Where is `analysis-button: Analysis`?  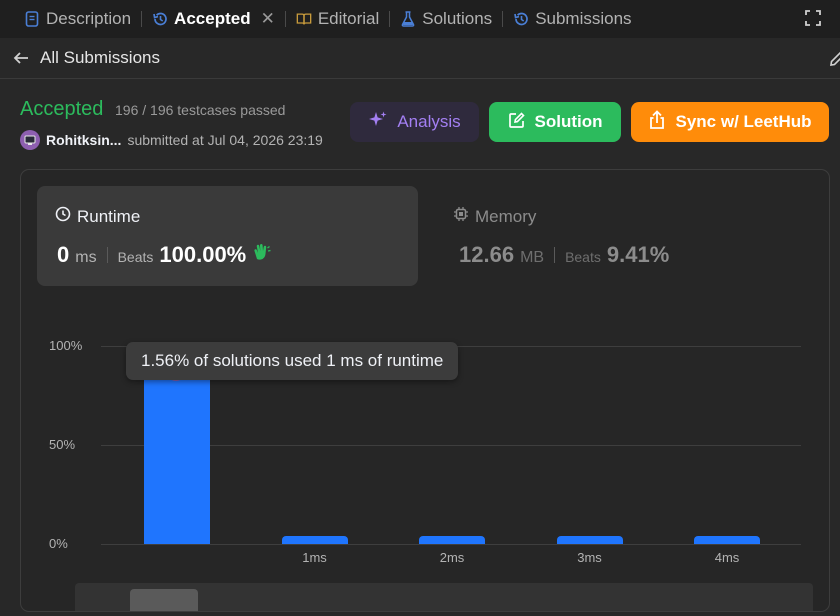
analysis-button: Analysis is located at coordinates (414, 122).